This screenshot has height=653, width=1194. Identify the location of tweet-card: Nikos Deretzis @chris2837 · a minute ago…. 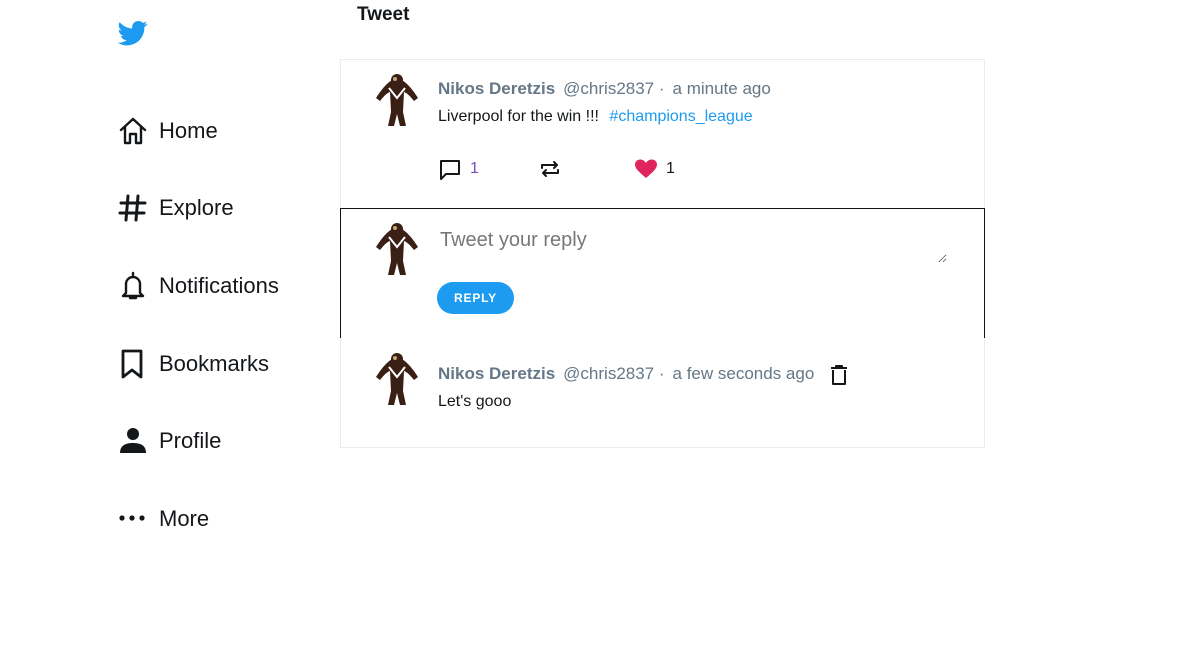
(662, 134).